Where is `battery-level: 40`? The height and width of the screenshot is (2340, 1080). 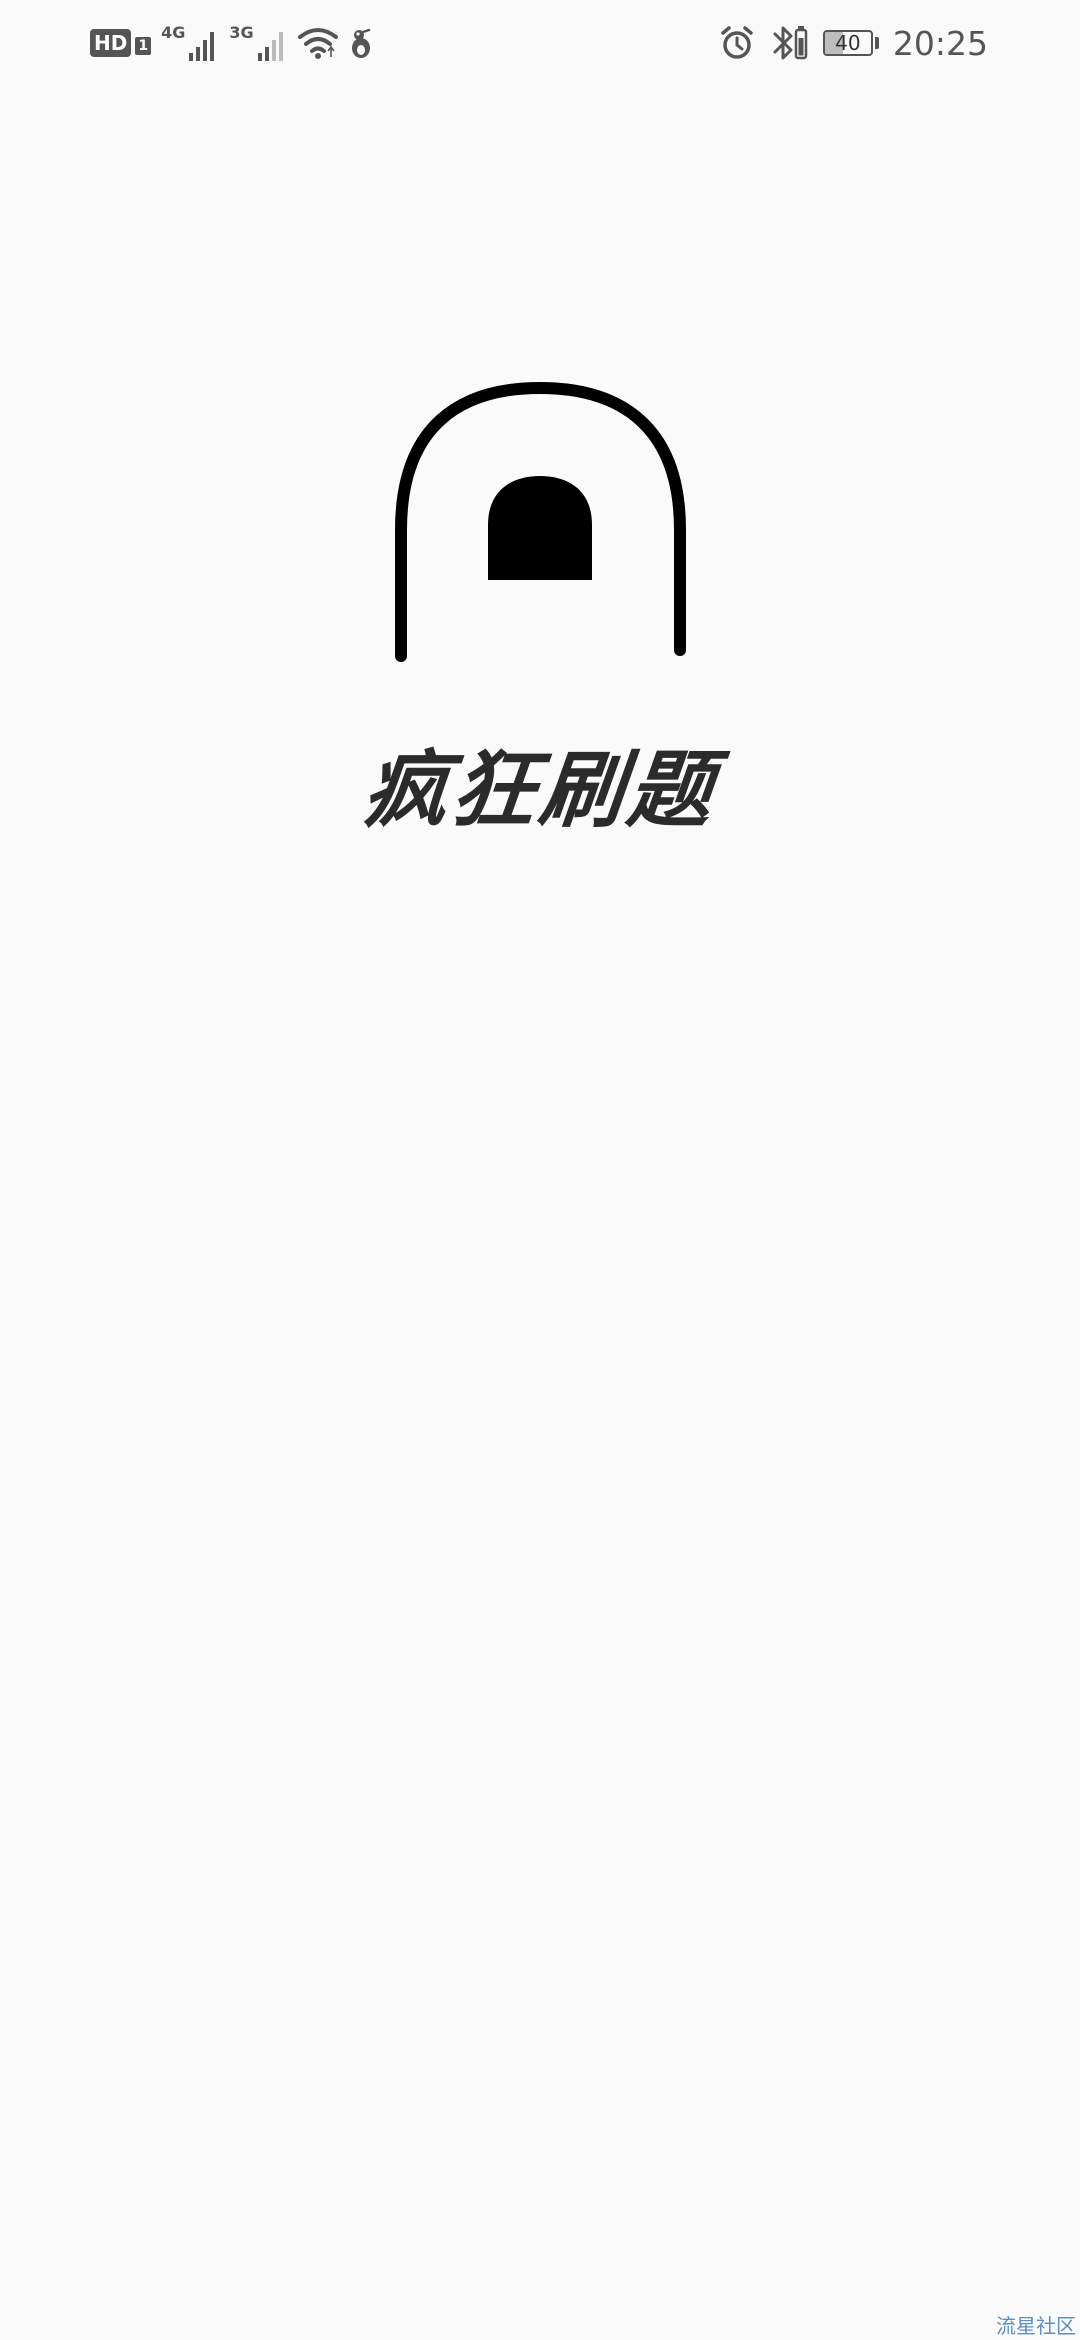
battery-level: 40 is located at coordinates (848, 43).